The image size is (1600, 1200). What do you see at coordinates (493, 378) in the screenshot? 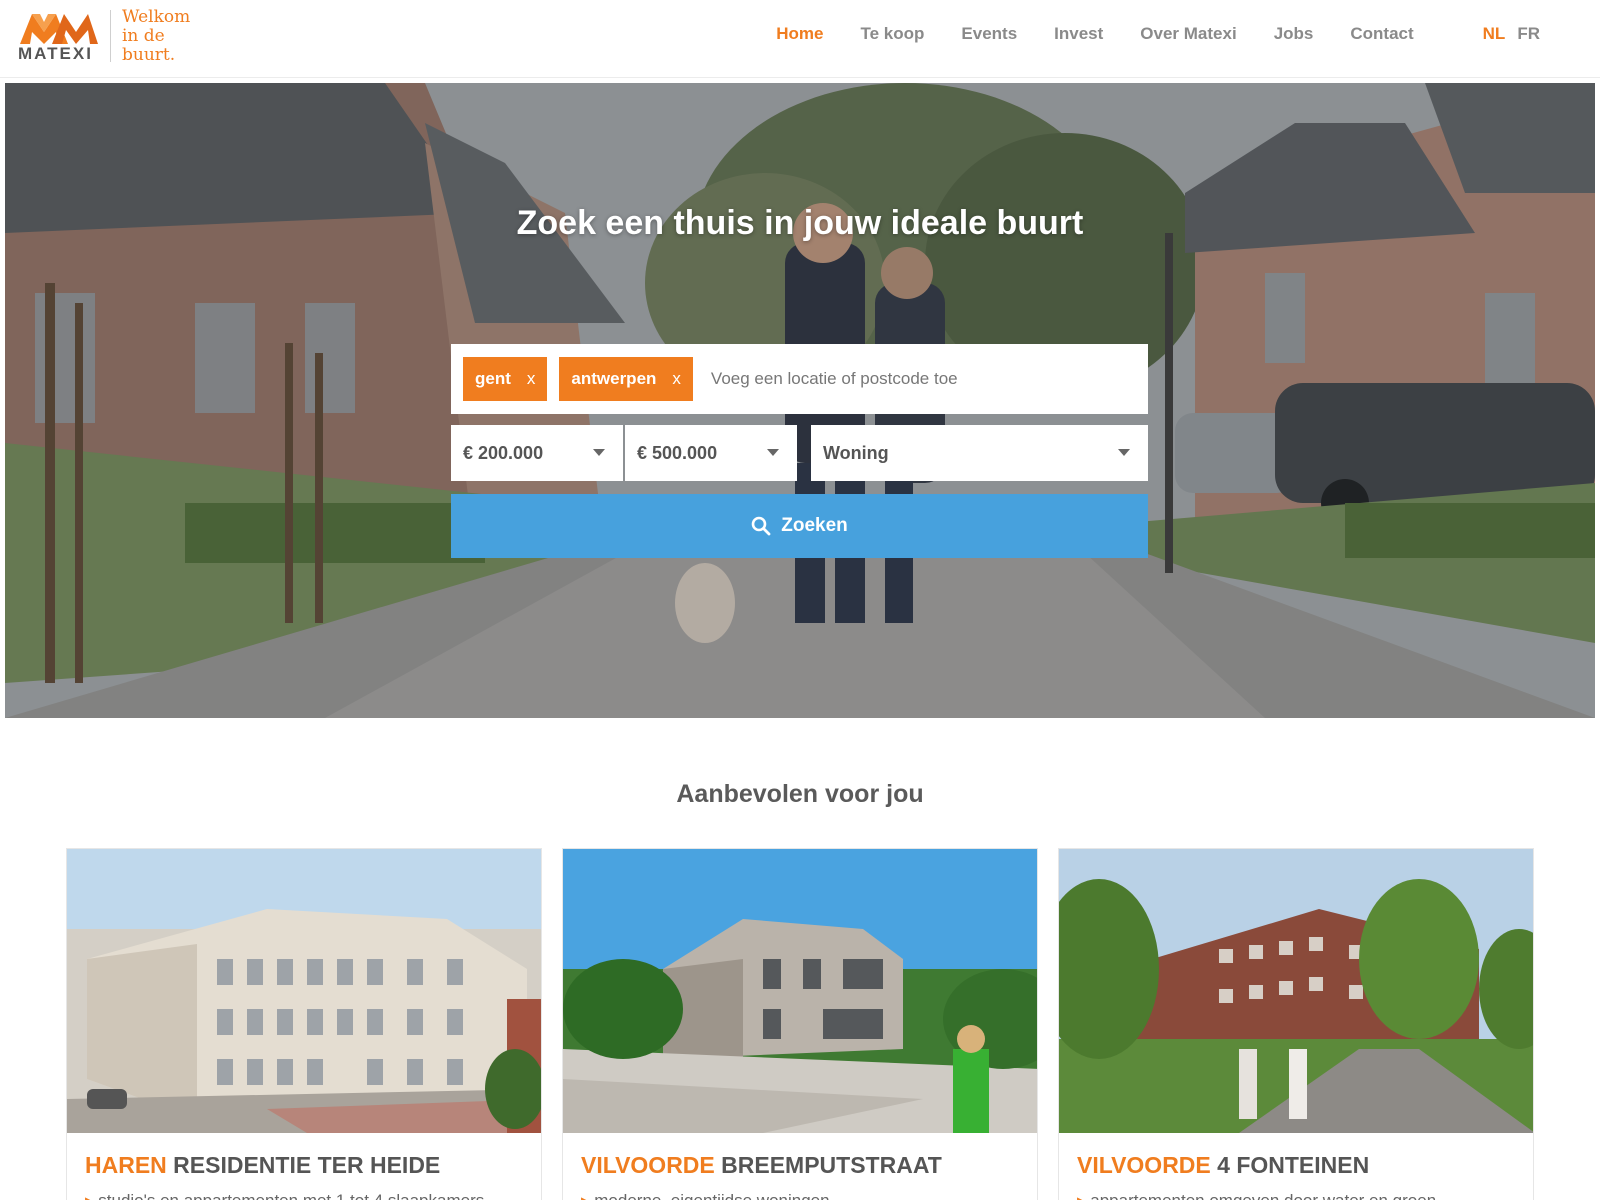
I see `tag-label: gent` at bounding box center [493, 378].